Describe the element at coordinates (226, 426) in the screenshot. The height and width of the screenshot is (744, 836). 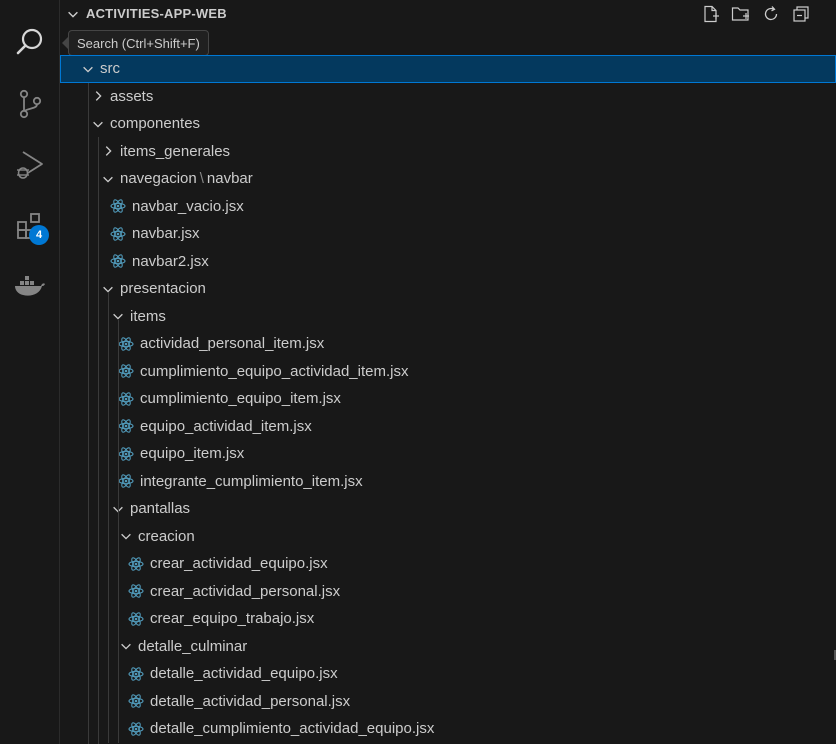
I see `tree-item-label: equipo_actividad_item.jsx` at that location.